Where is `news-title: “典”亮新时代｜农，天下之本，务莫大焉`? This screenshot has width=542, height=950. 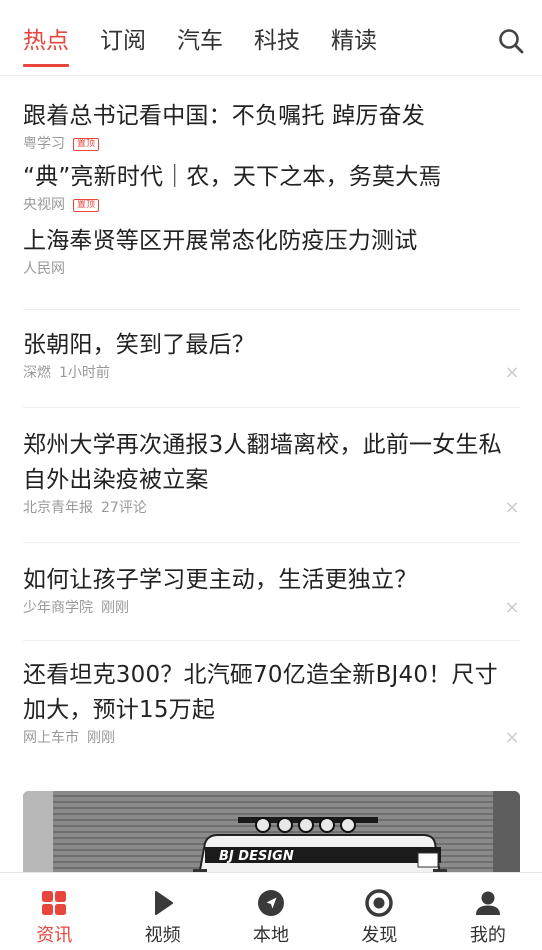 news-title: “典”亮新时代｜农，天下之本，务莫大焉 is located at coordinates (271, 177).